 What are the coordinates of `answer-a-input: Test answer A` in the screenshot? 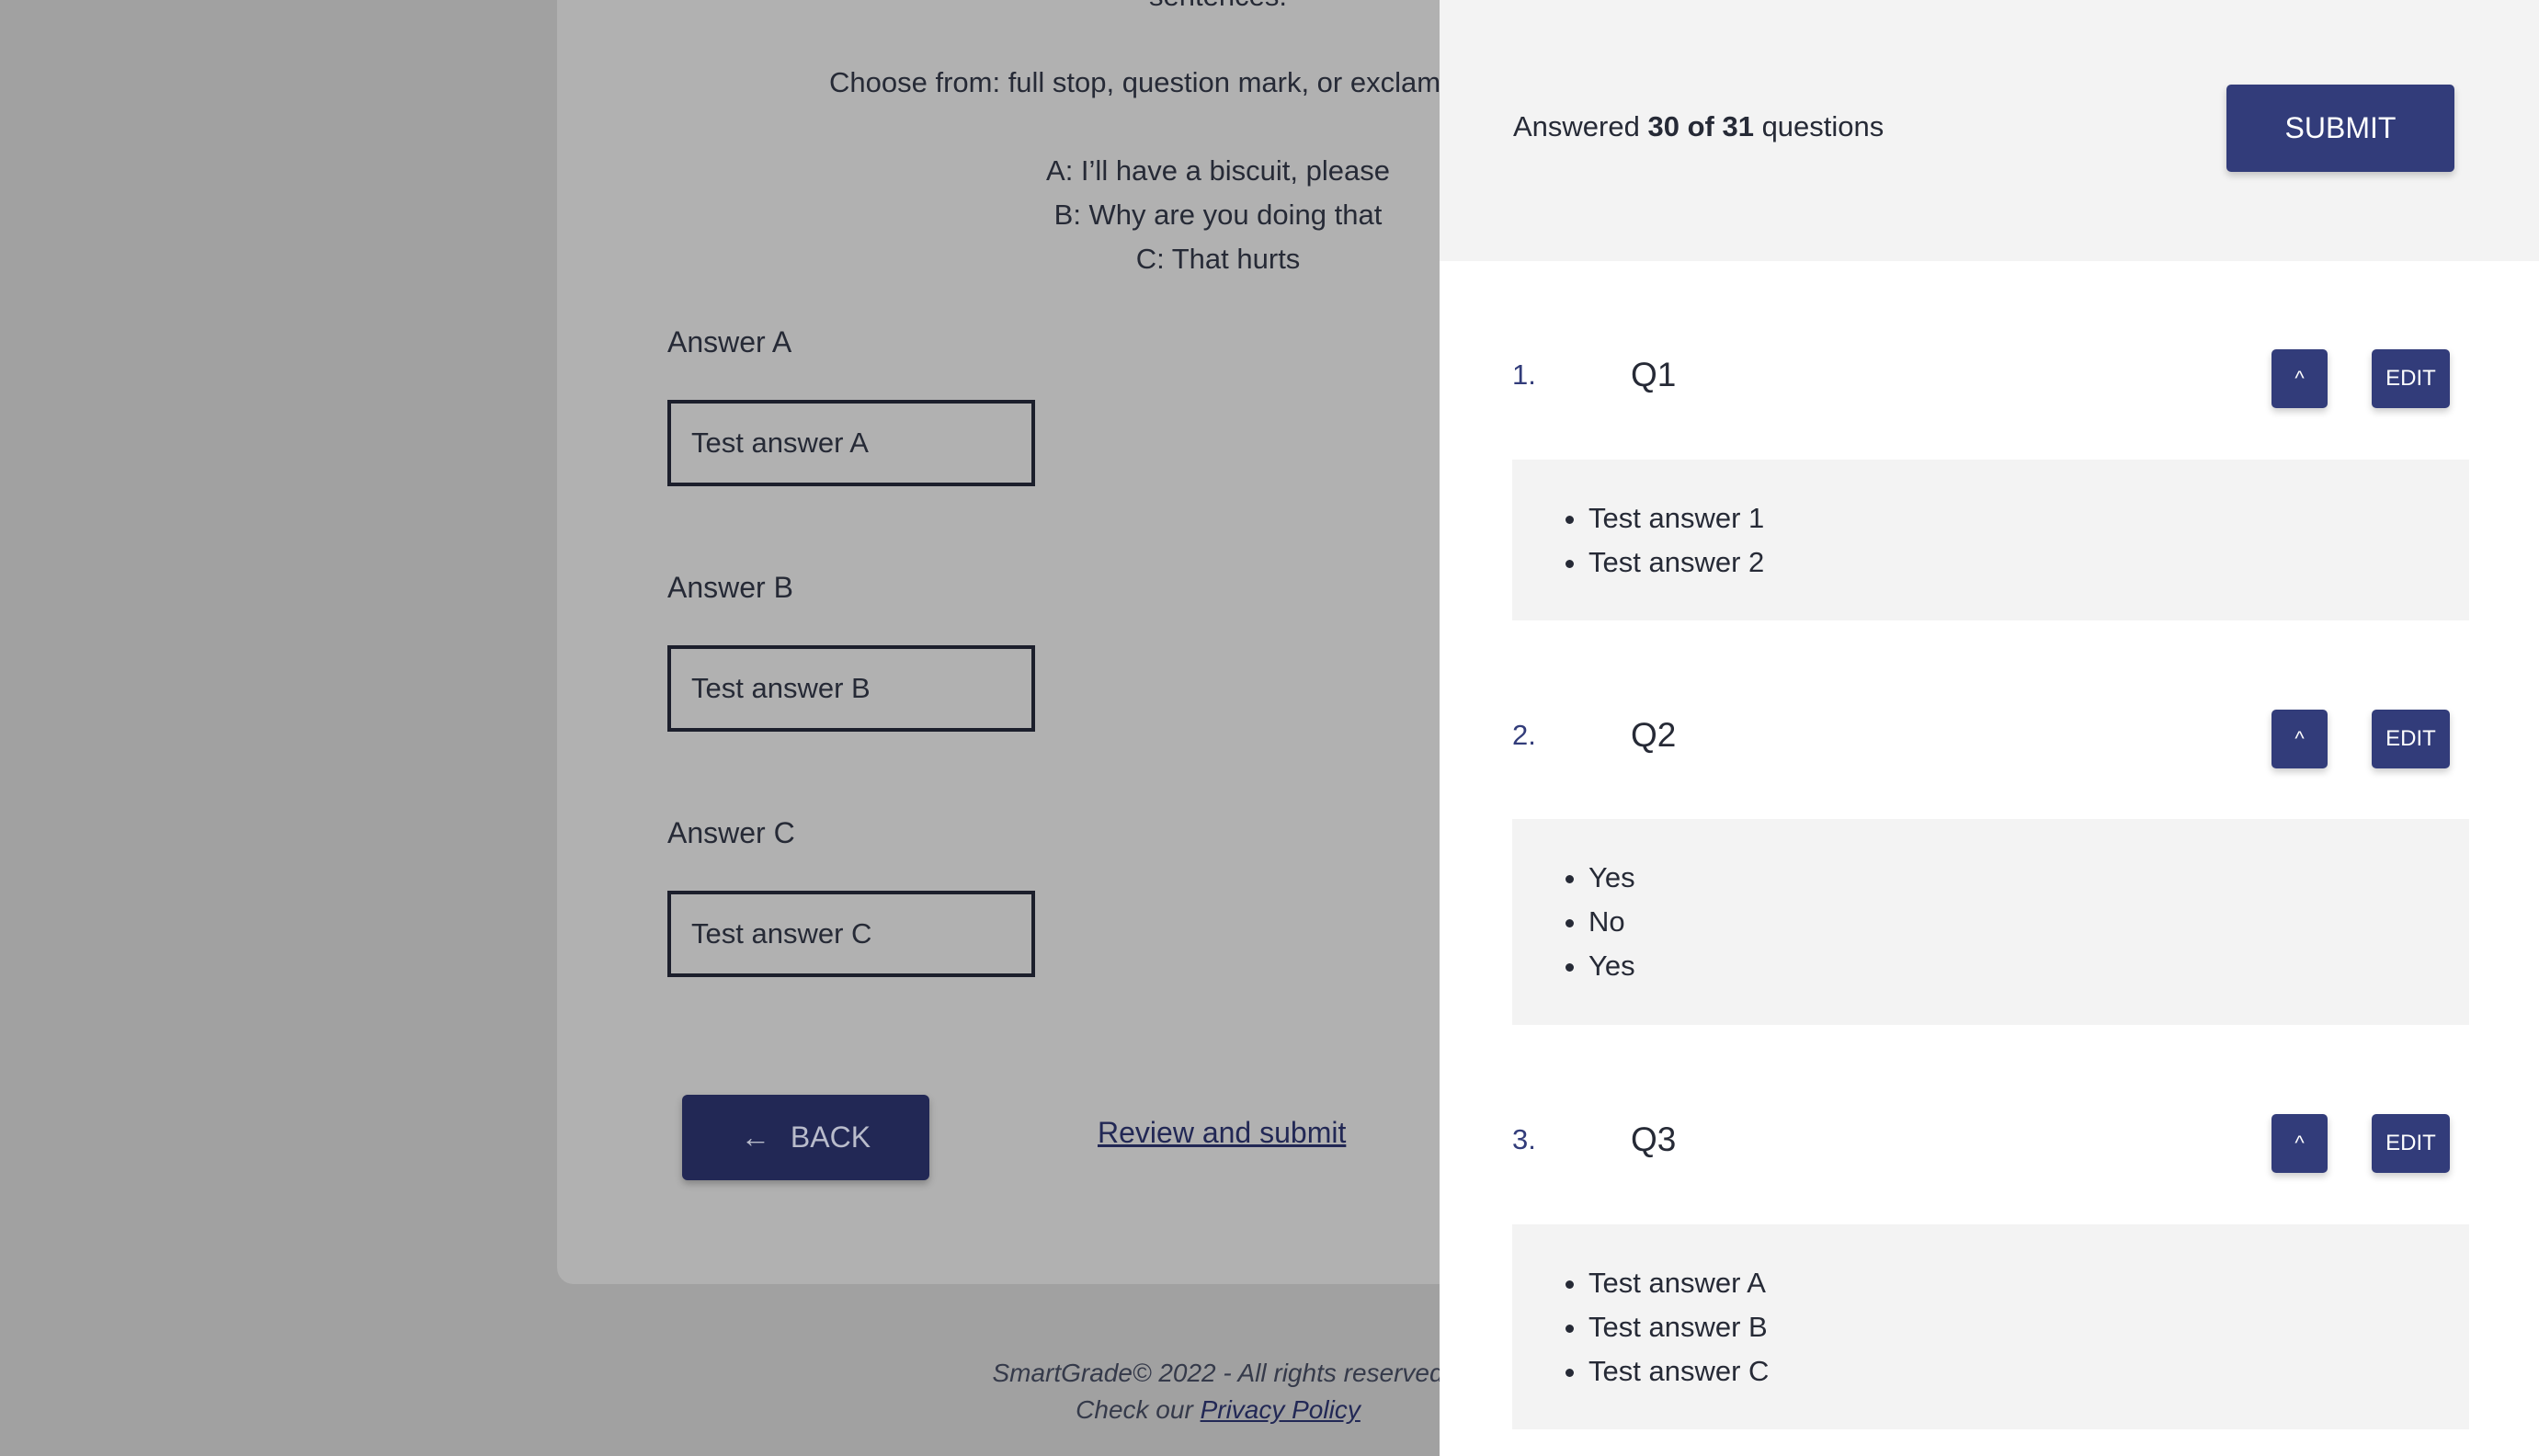 It's located at (851, 443).